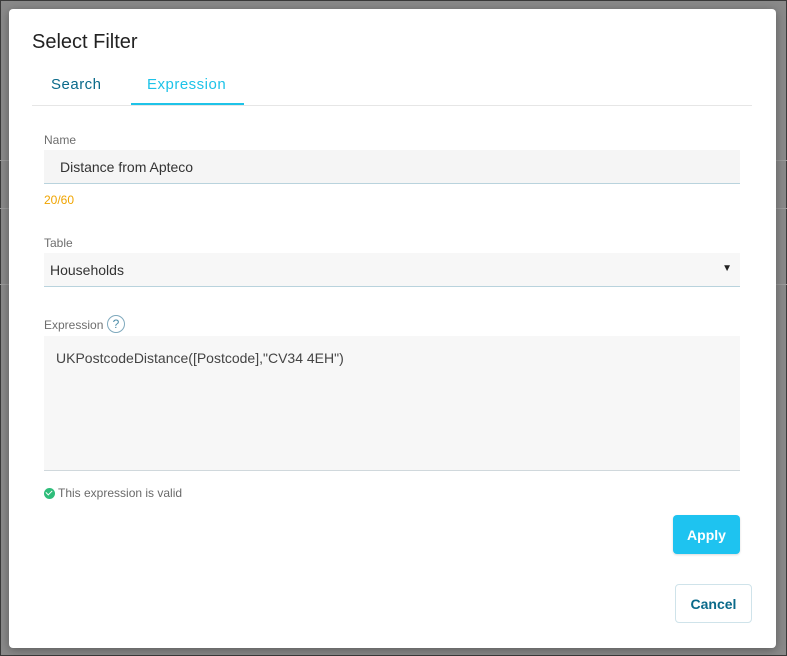 The image size is (787, 656). I want to click on dialog-title: Select Filter, so click(85, 42).